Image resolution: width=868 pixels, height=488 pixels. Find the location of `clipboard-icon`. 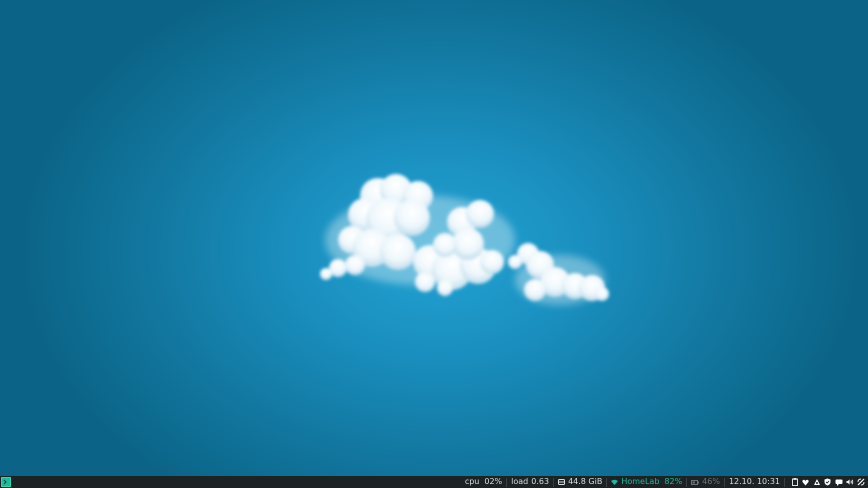

clipboard-icon is located at coordinates (794, 482).